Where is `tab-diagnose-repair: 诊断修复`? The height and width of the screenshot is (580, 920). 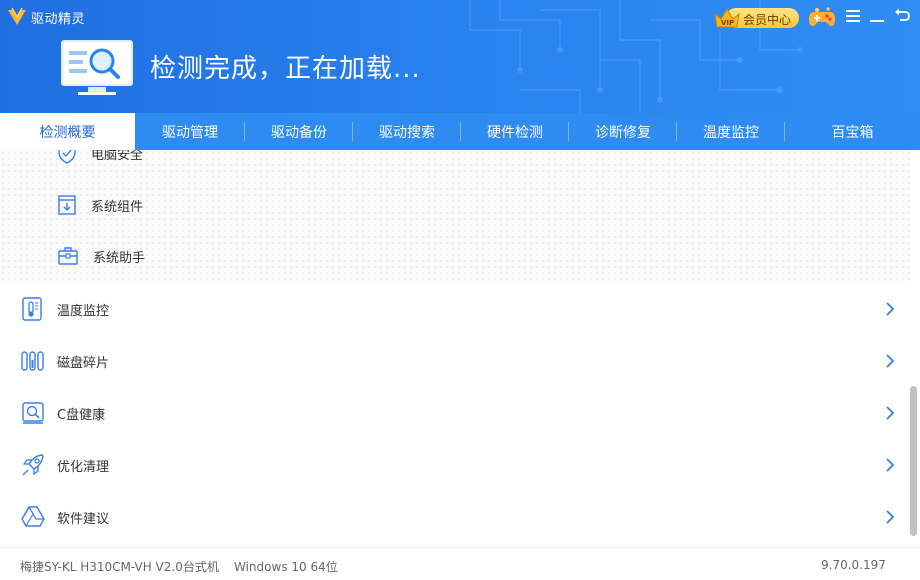
tab-diagnose-repair: 诊断修复 is located at coordinates (623, 131).